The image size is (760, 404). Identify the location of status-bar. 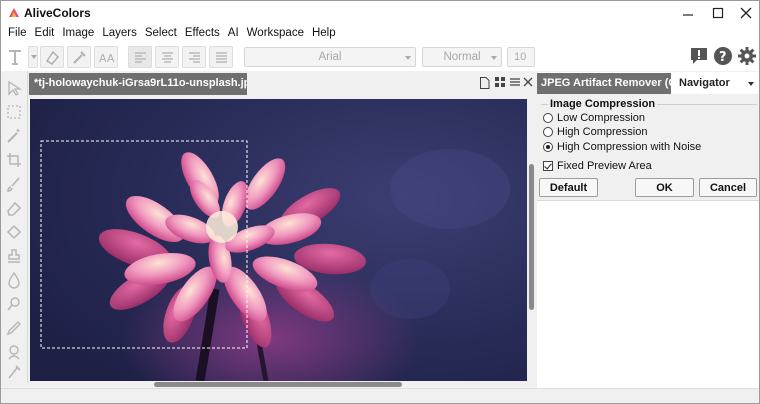
(380, 395).